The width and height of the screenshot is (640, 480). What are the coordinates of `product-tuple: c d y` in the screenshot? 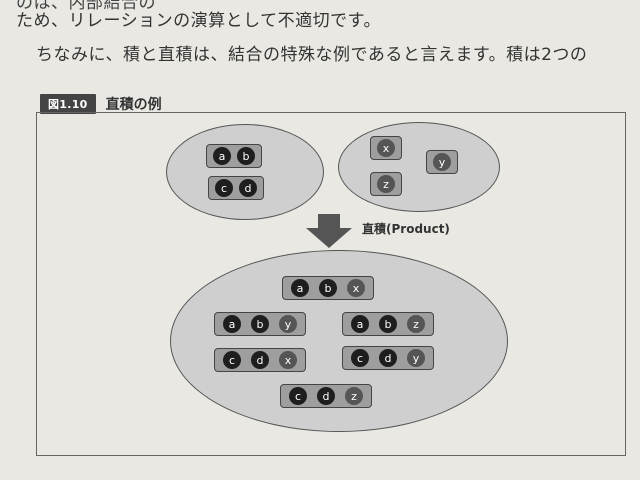 It's located at (388, 358).